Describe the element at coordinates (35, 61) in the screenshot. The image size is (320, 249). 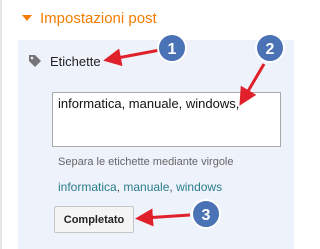
I see `tag-icon` at that location.